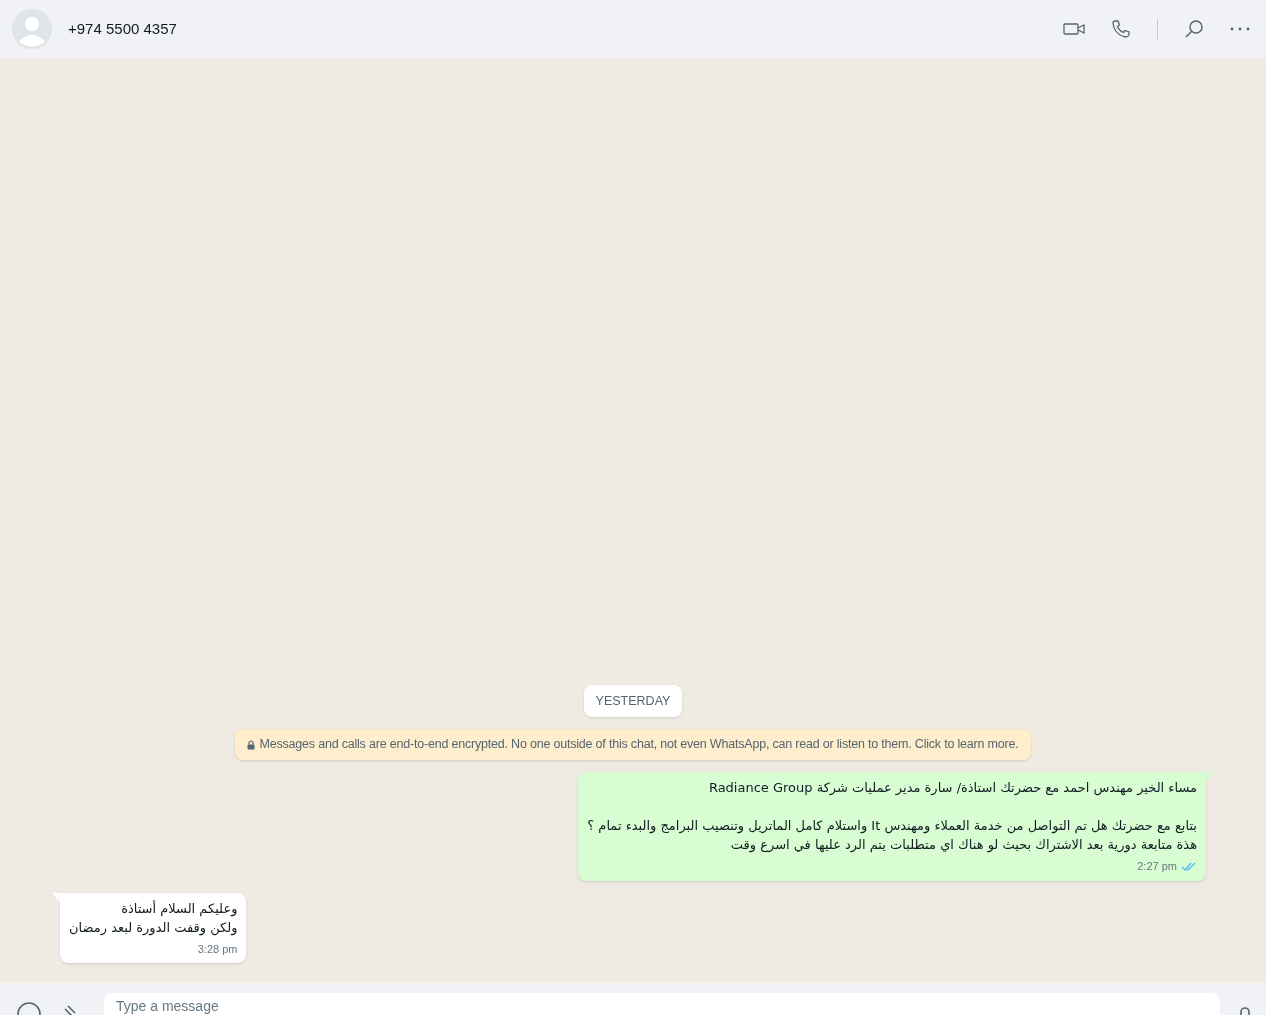 Image resolution: width=1266 pixels, height=1015 pixels. I want to click on message-input: Type a message, so click(662, 1004).